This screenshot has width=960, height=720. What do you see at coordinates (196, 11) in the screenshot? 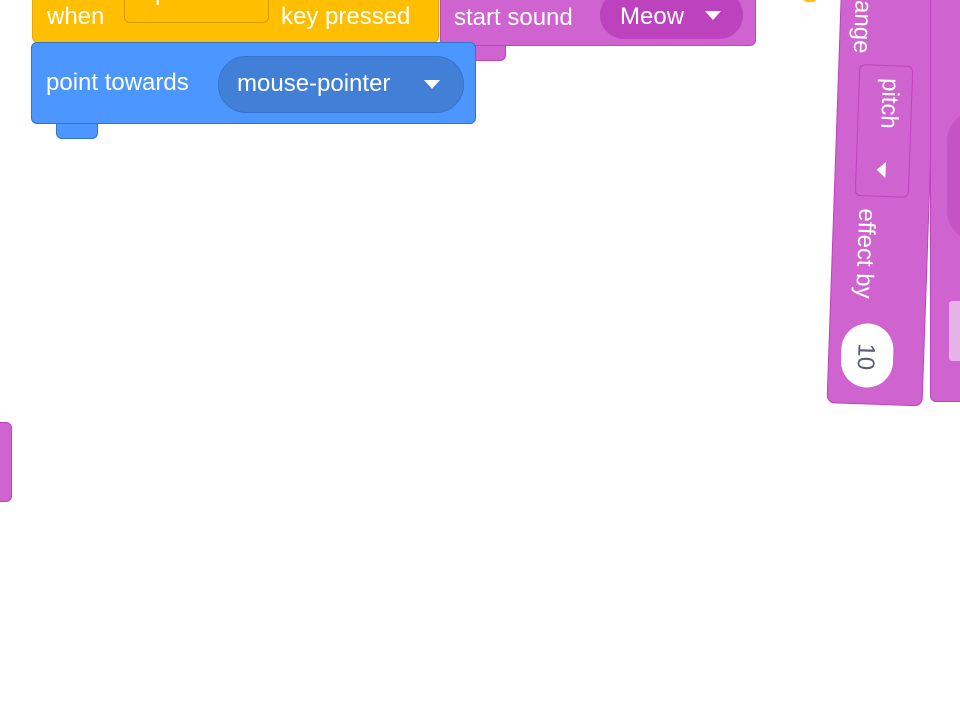
I see `key-dropdown: space` at bounding box center [196, 11].